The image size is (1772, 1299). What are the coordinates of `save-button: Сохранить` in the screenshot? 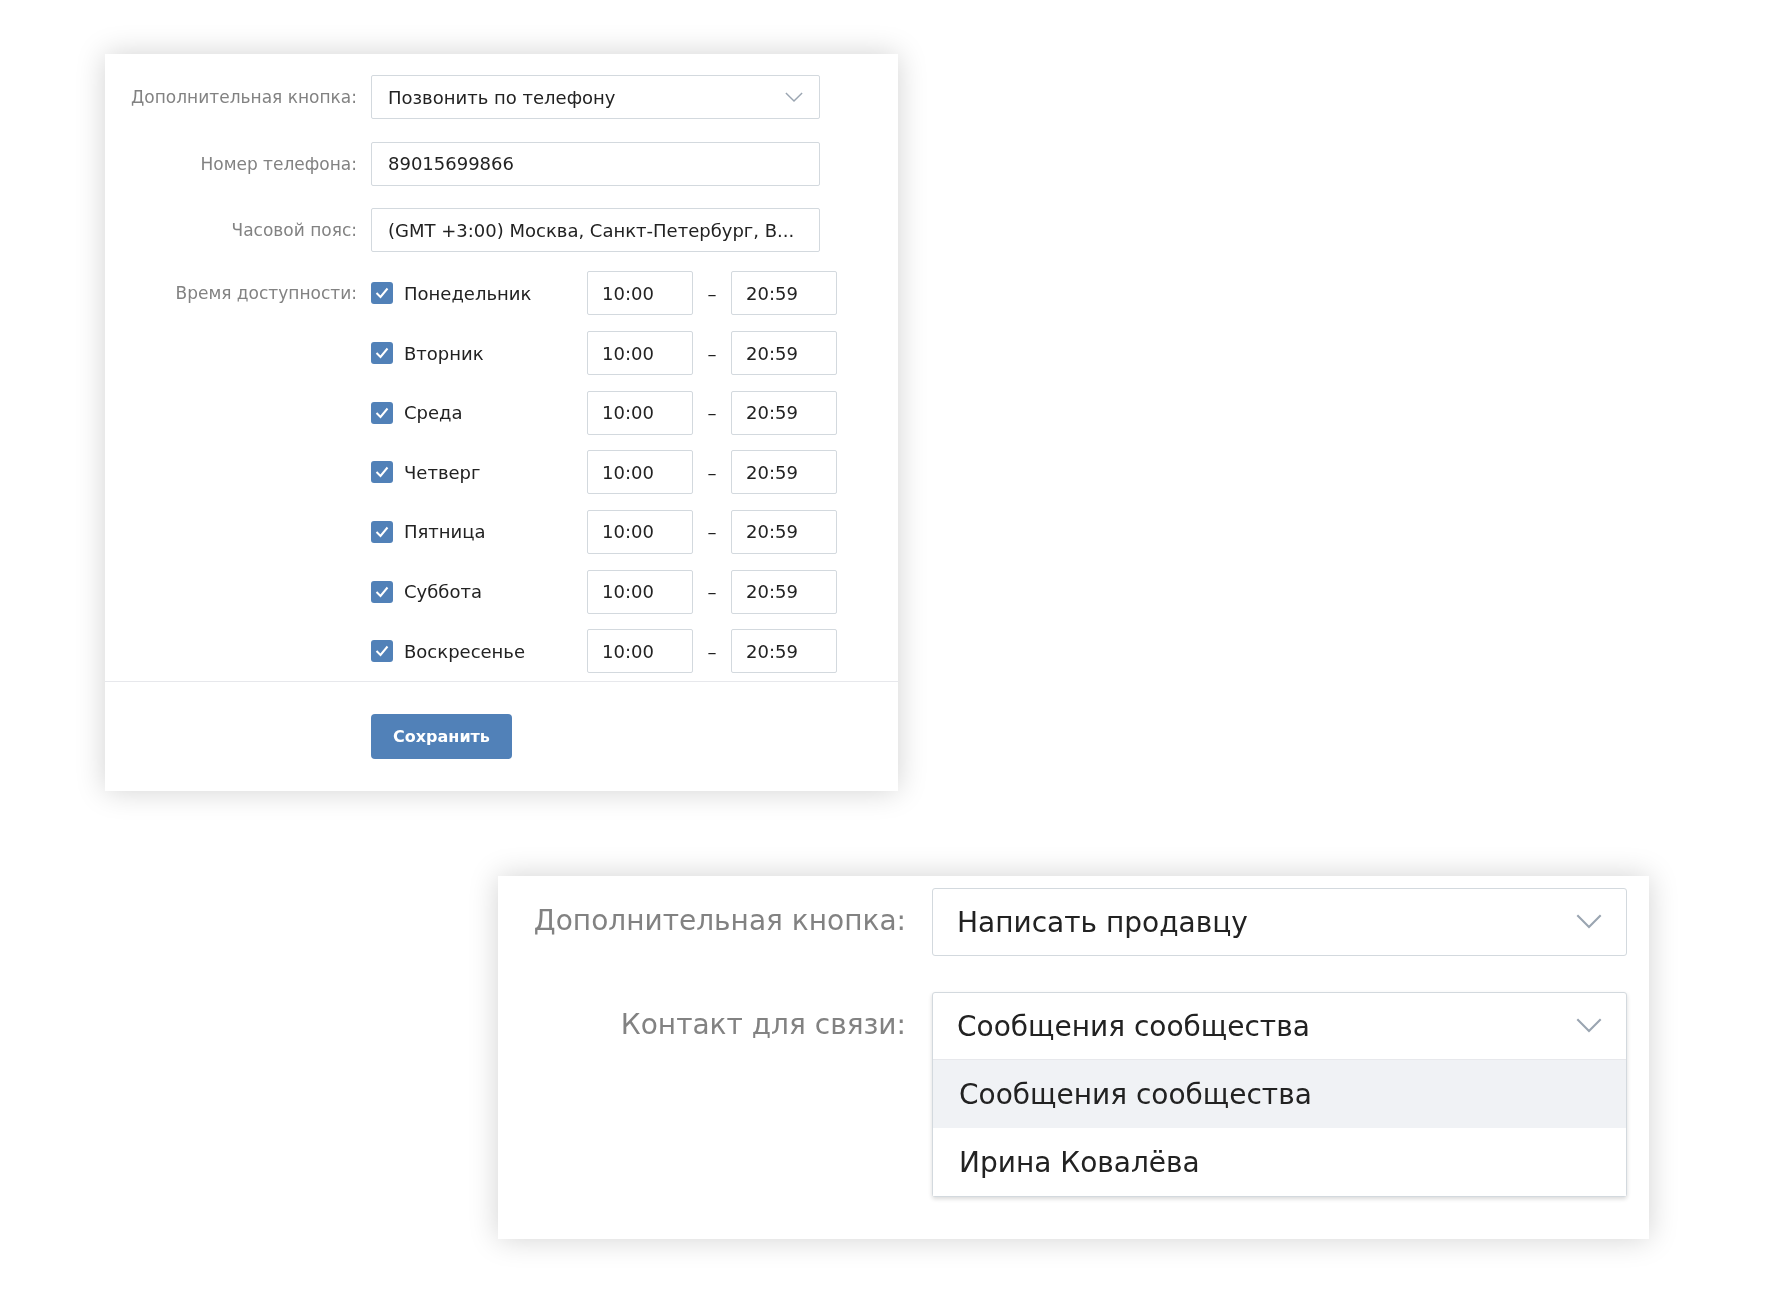 It's located at (441, 736).